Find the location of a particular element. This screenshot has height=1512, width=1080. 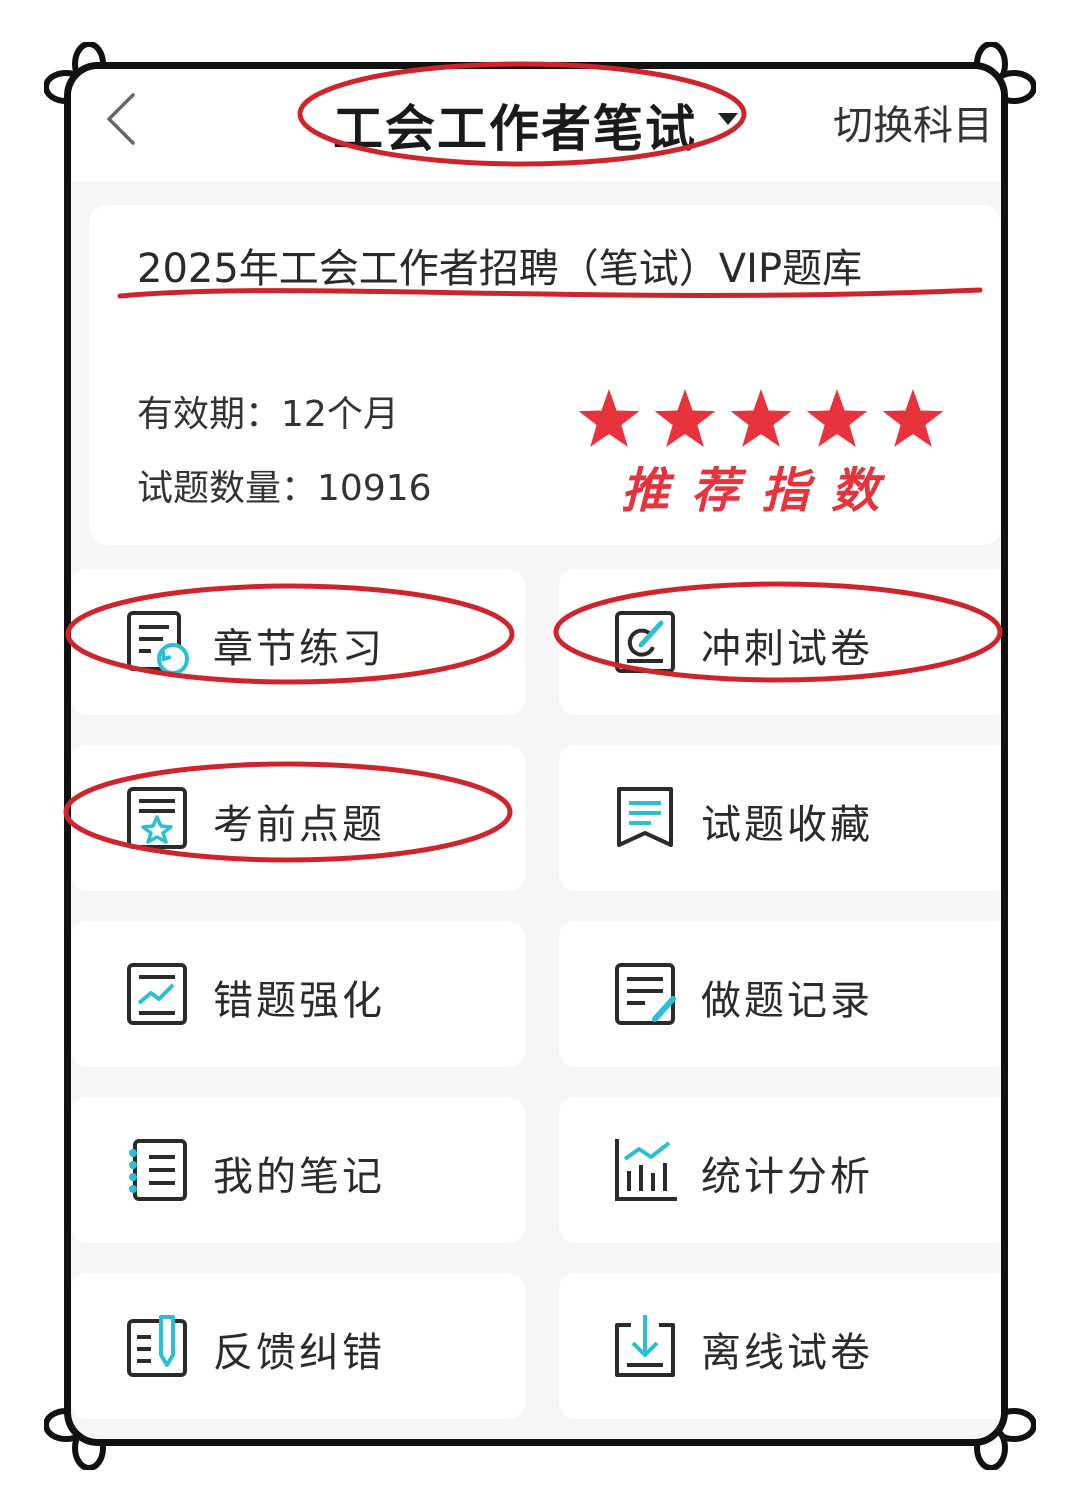

menu-tile-label: 做题记录 is located at coordinates (787, 1001).